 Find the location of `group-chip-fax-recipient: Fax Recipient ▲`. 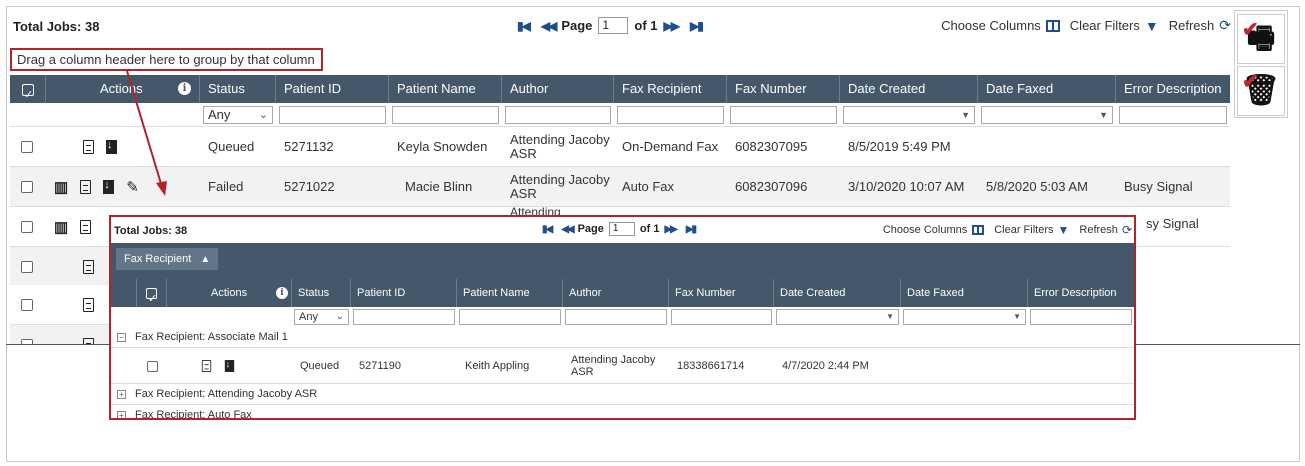

group-chip-fax-recipient: Fax Recipient ▲ is located at coordinates (167, 259).